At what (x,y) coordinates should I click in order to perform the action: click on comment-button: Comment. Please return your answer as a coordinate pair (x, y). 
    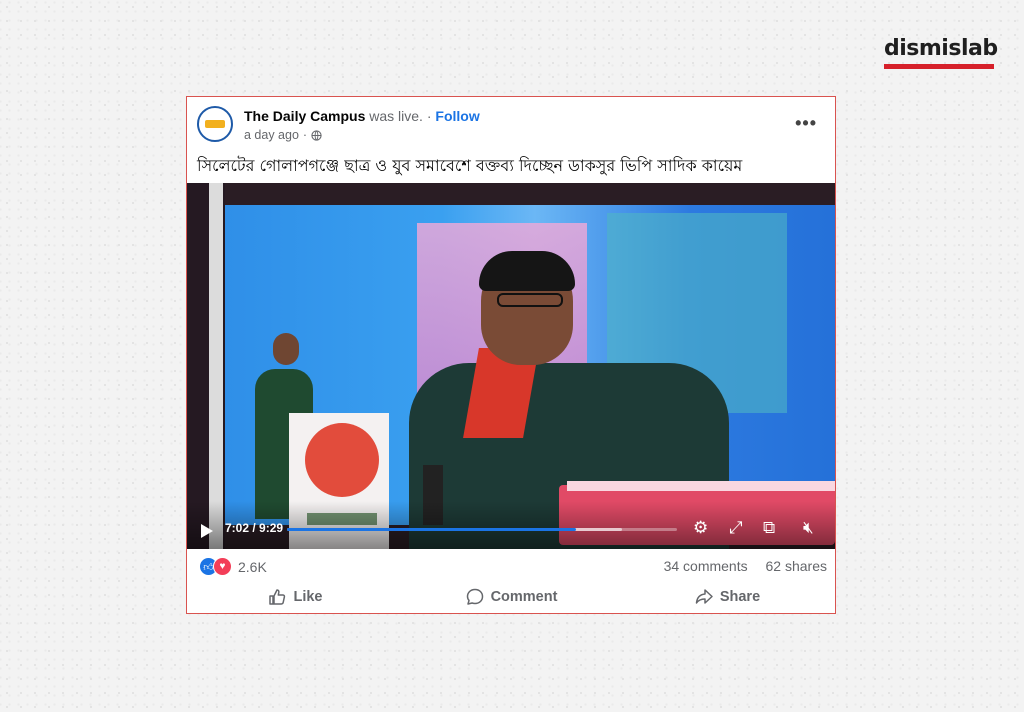
    Looking at the image, I should click on (511, 597).